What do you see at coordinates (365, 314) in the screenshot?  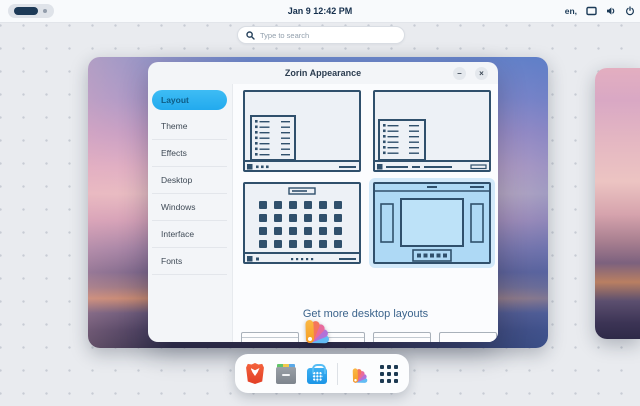 I see `get-more-layouts-link: Get more desktop layouts` at bounding box center [365, 314].